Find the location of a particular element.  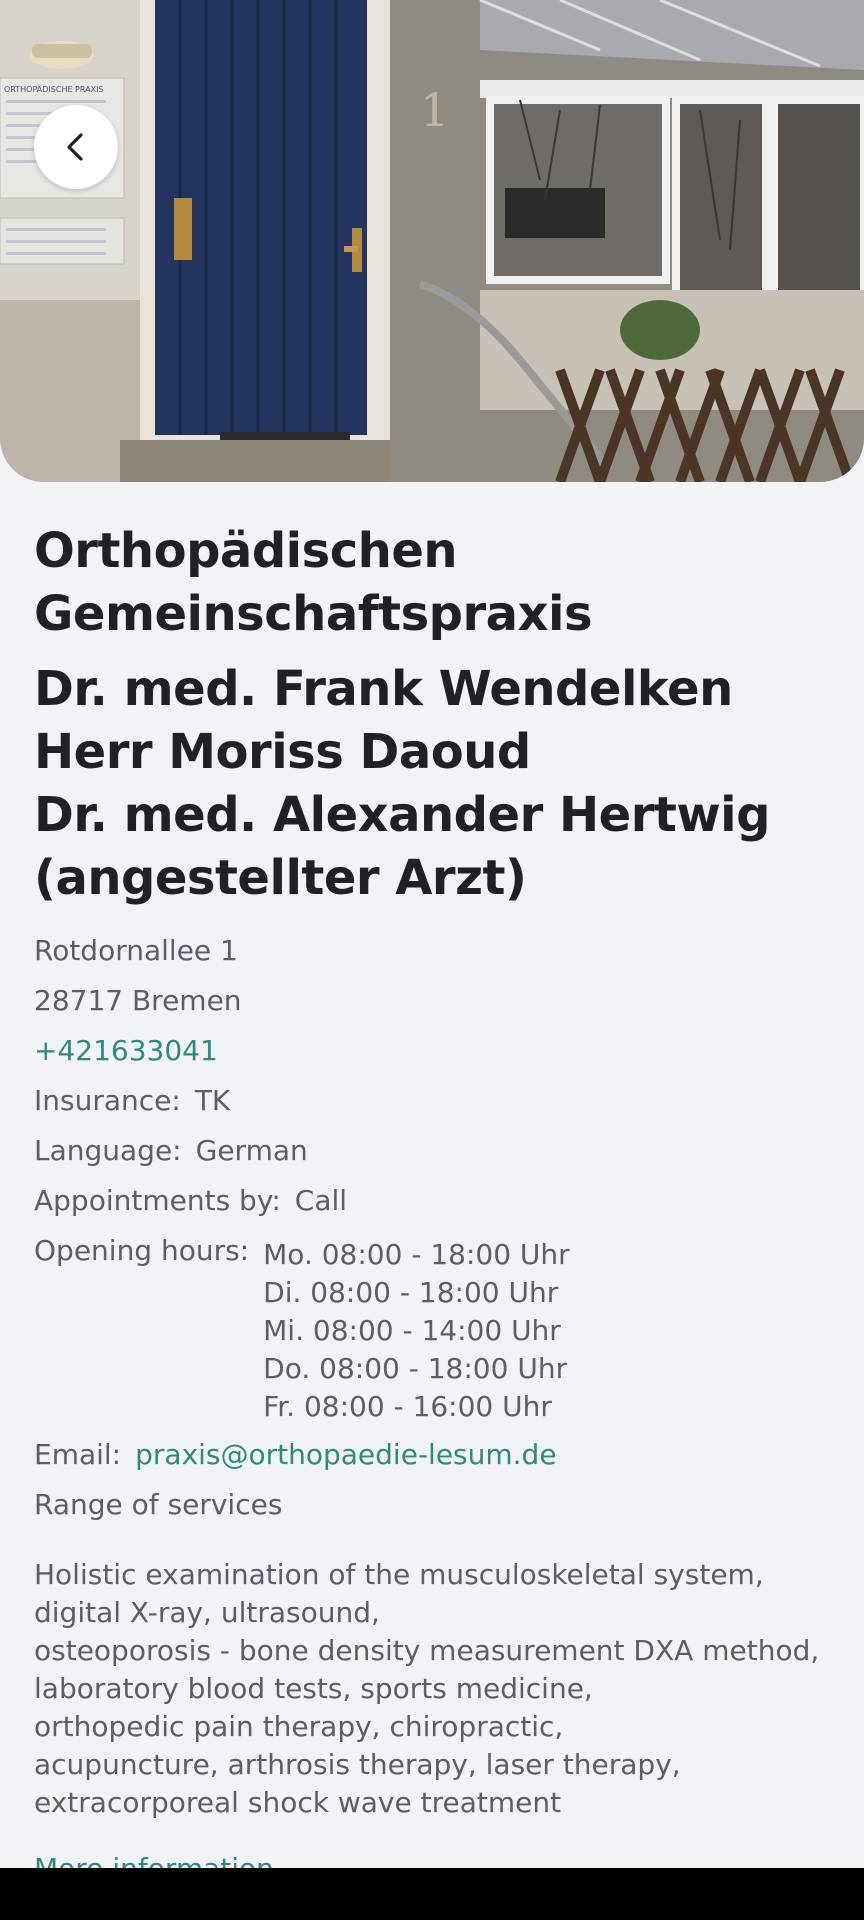

opening-hours-item: Mi. 08:00 - 14:00 Uhr is located at coordinates (412, 1330).